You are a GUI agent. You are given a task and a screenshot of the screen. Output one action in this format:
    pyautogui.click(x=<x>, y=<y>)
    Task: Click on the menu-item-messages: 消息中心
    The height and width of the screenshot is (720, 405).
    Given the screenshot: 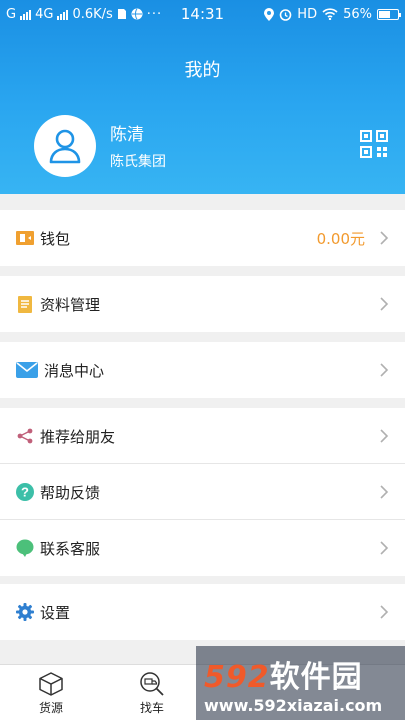 What is the action you would take?
    pyautogui.click(x=202, y=370)
    